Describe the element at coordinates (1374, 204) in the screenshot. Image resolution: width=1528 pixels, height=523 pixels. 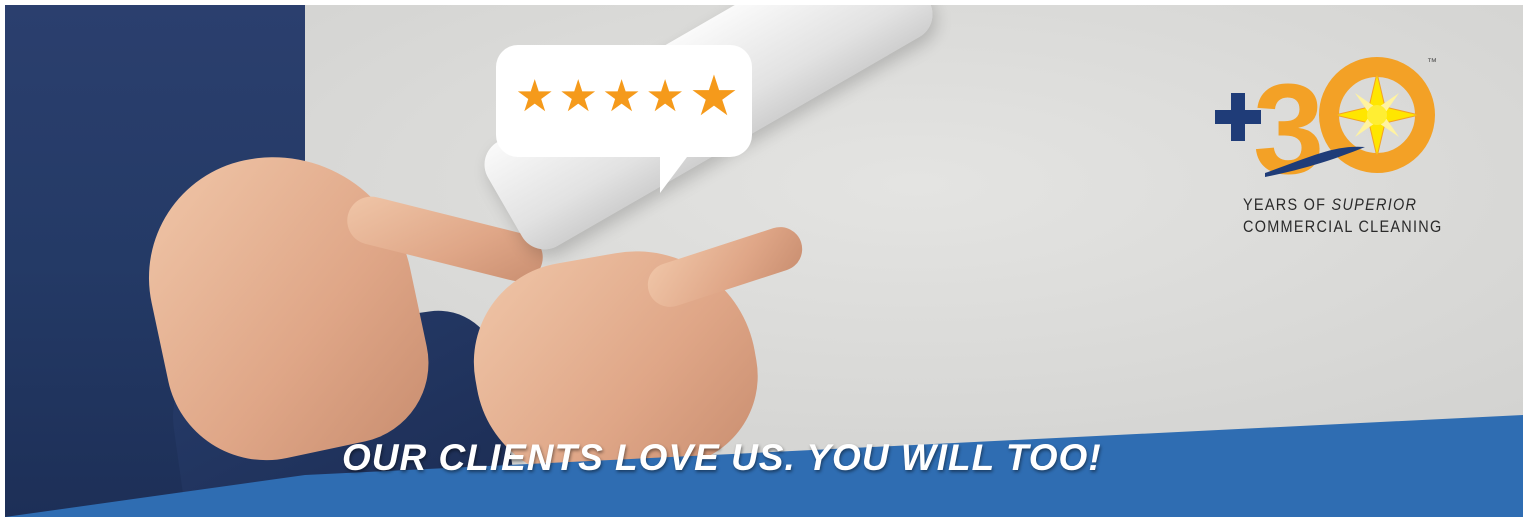
I see `logo-line1-emphasis: SUPERIOR` at that location.